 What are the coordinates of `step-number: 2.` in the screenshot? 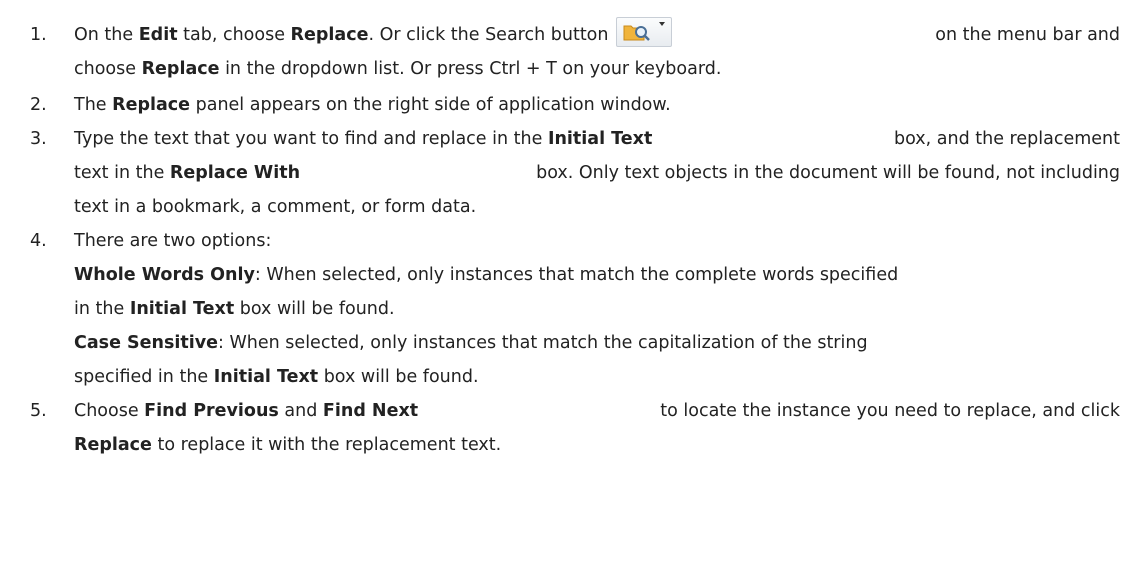 It's located at (38, 105).